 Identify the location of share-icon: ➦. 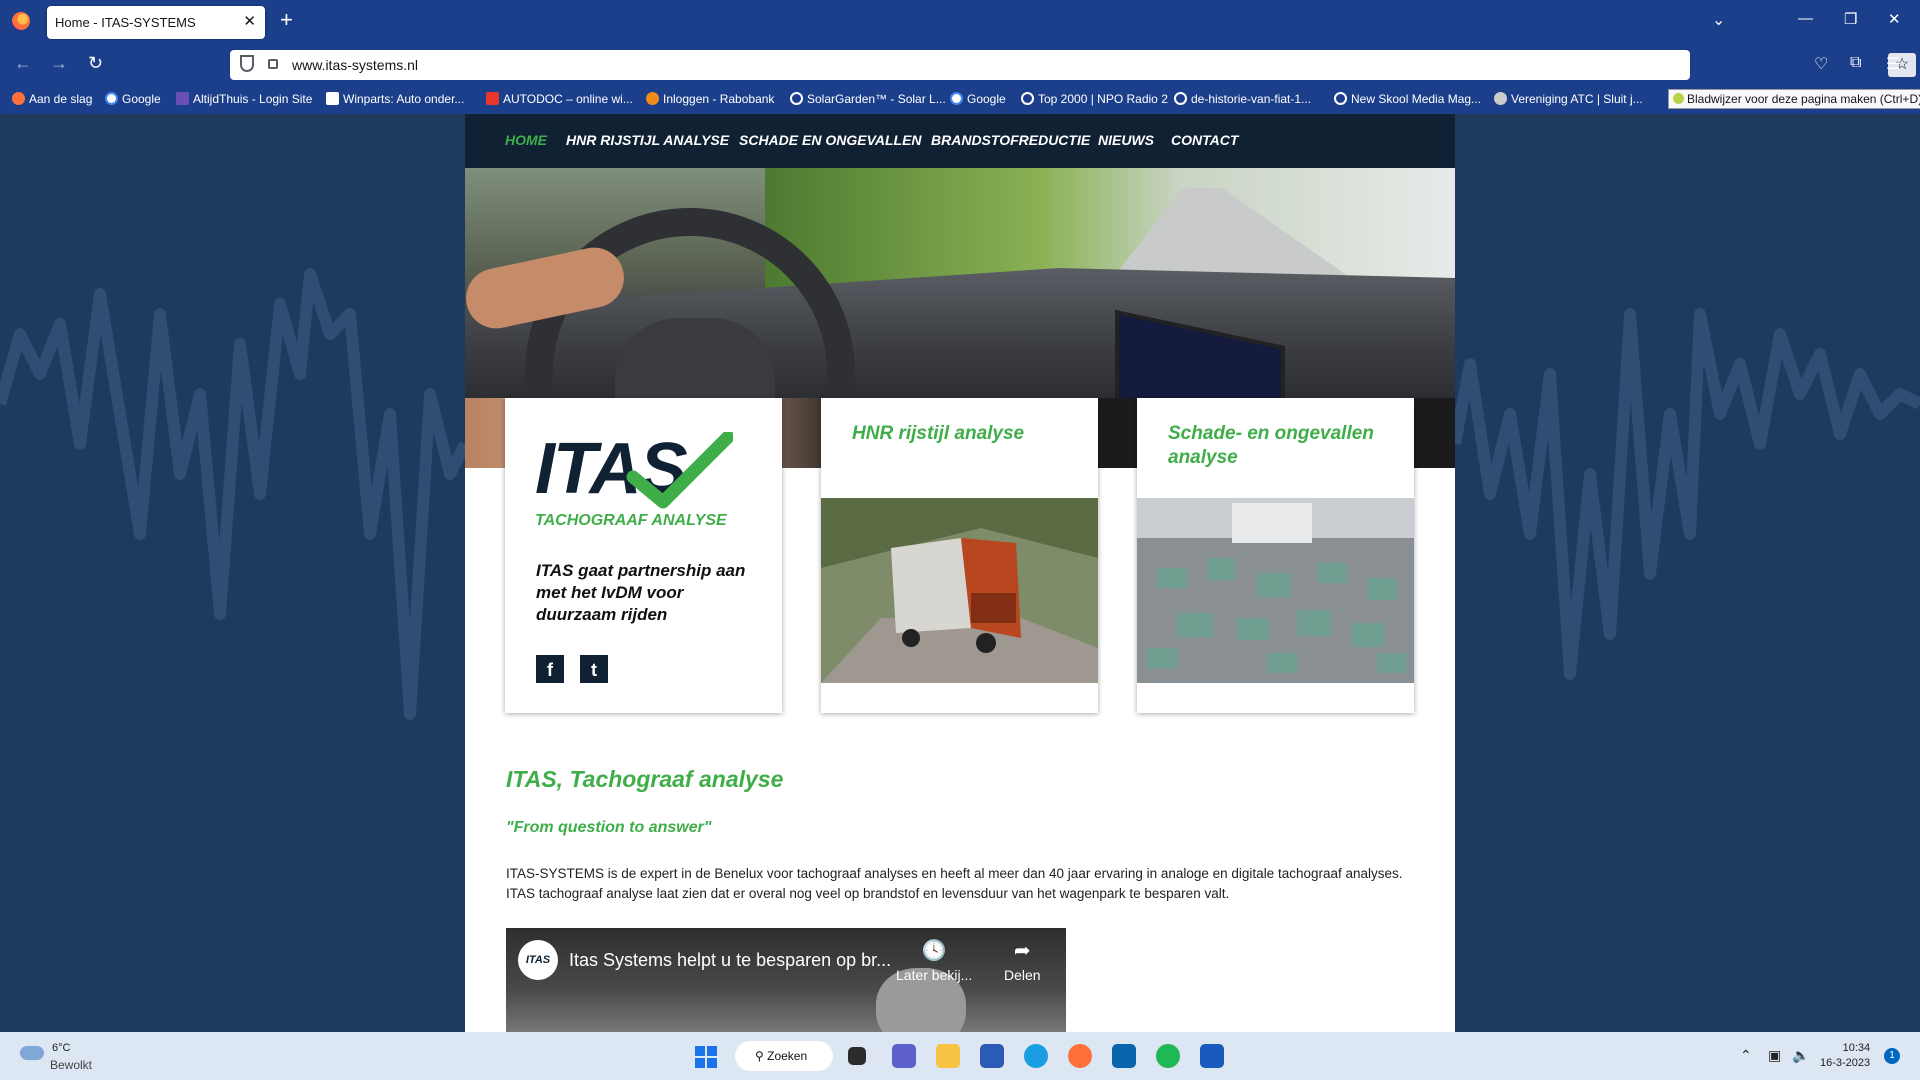
(1022, 951).